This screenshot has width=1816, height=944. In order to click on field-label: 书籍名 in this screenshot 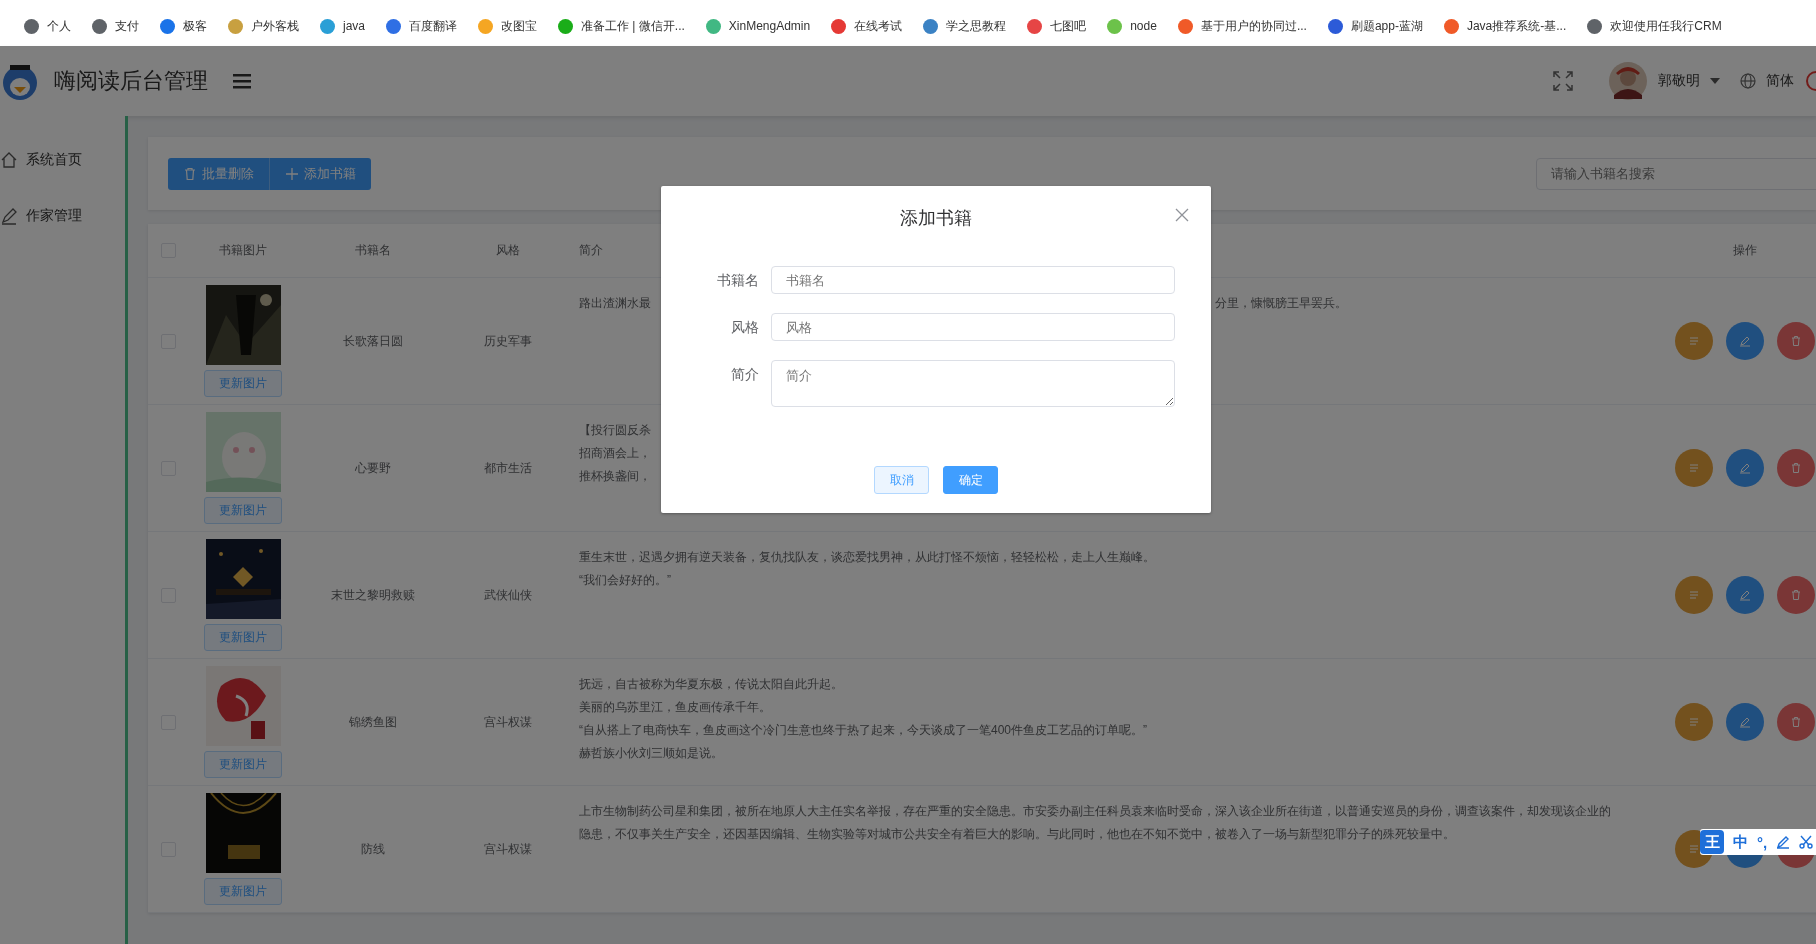, I will do `click(738, 280)`.